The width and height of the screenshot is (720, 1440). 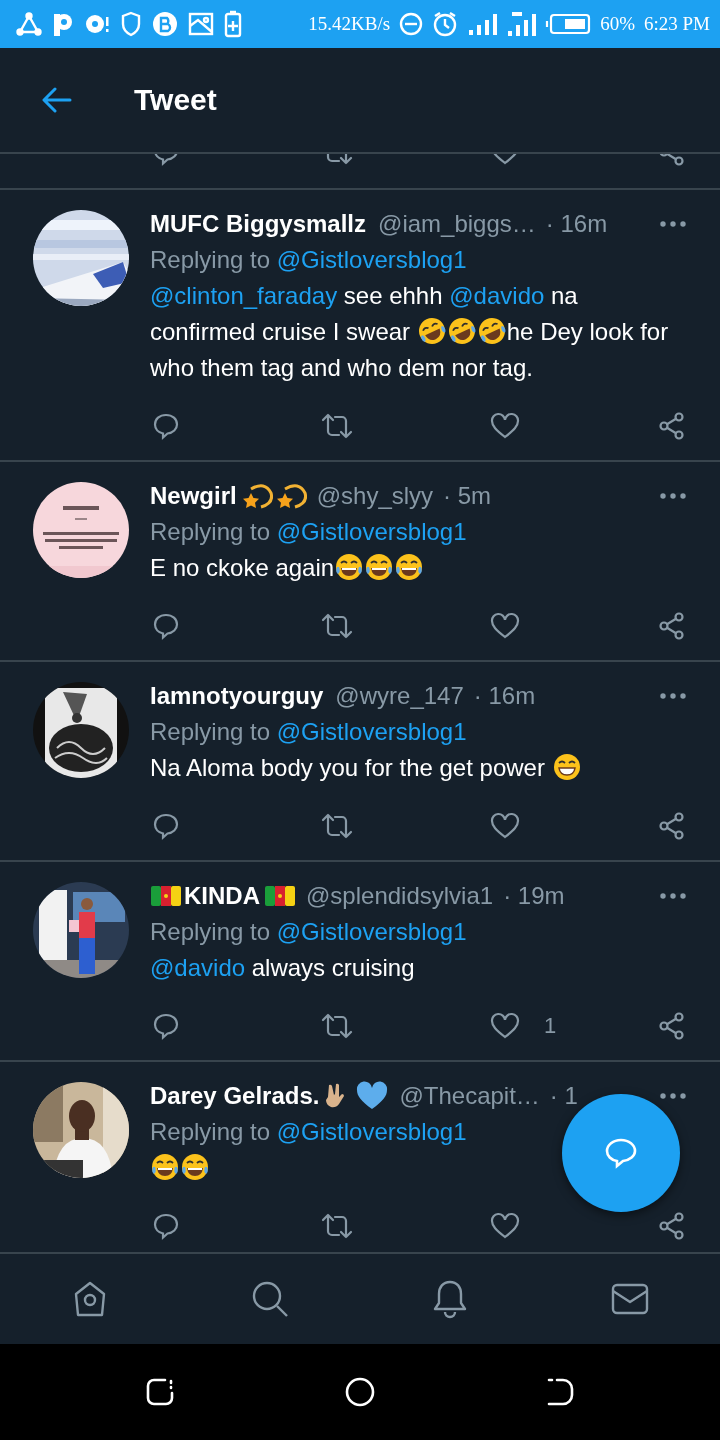 What do you see at coordinates (222, 896) in the screenshot?
I see `display-name: KINDA` at bounding box center [222, 896].